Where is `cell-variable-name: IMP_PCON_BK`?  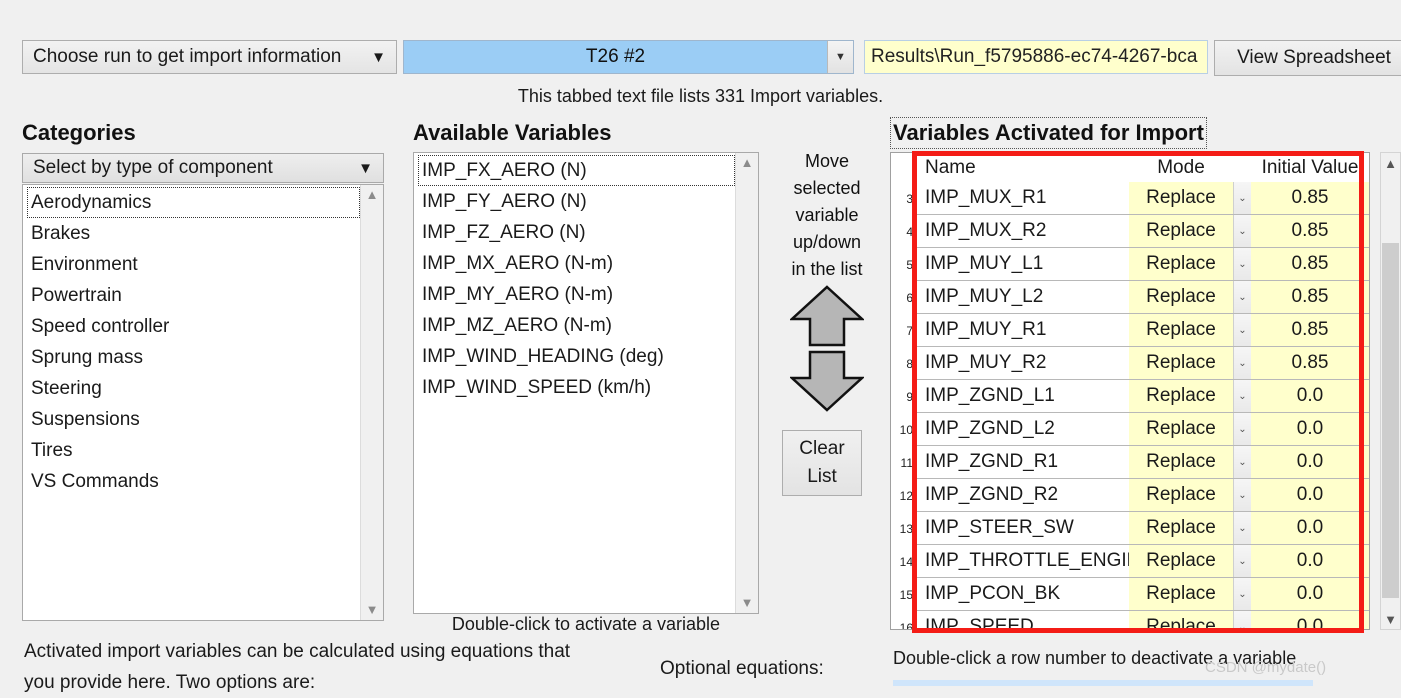
cell-variable-name: IMP_PCON_BK is located at coordinates (1023, 594).